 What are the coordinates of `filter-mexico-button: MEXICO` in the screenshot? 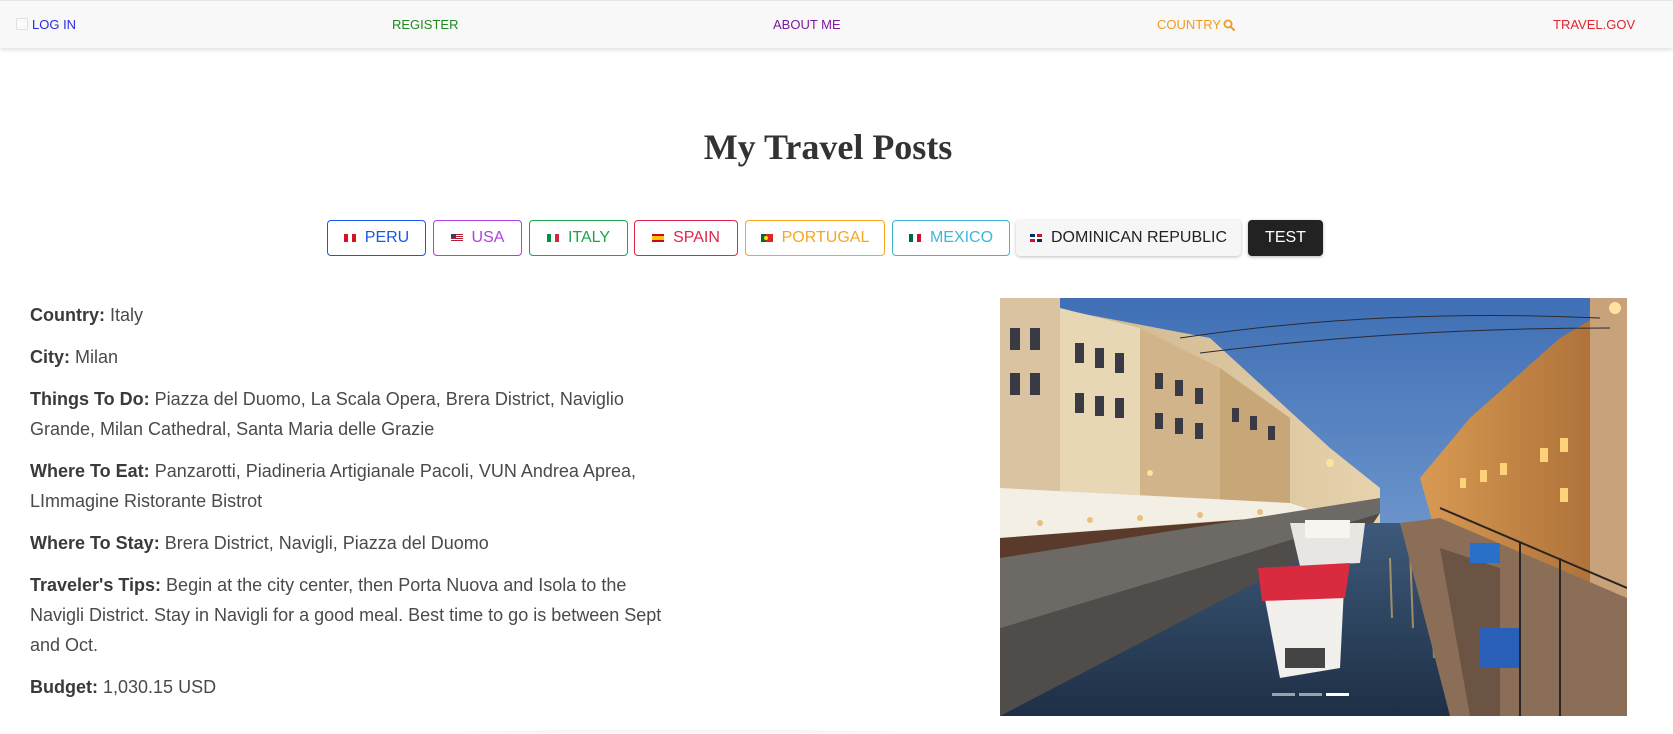 It's located at (951, 238).